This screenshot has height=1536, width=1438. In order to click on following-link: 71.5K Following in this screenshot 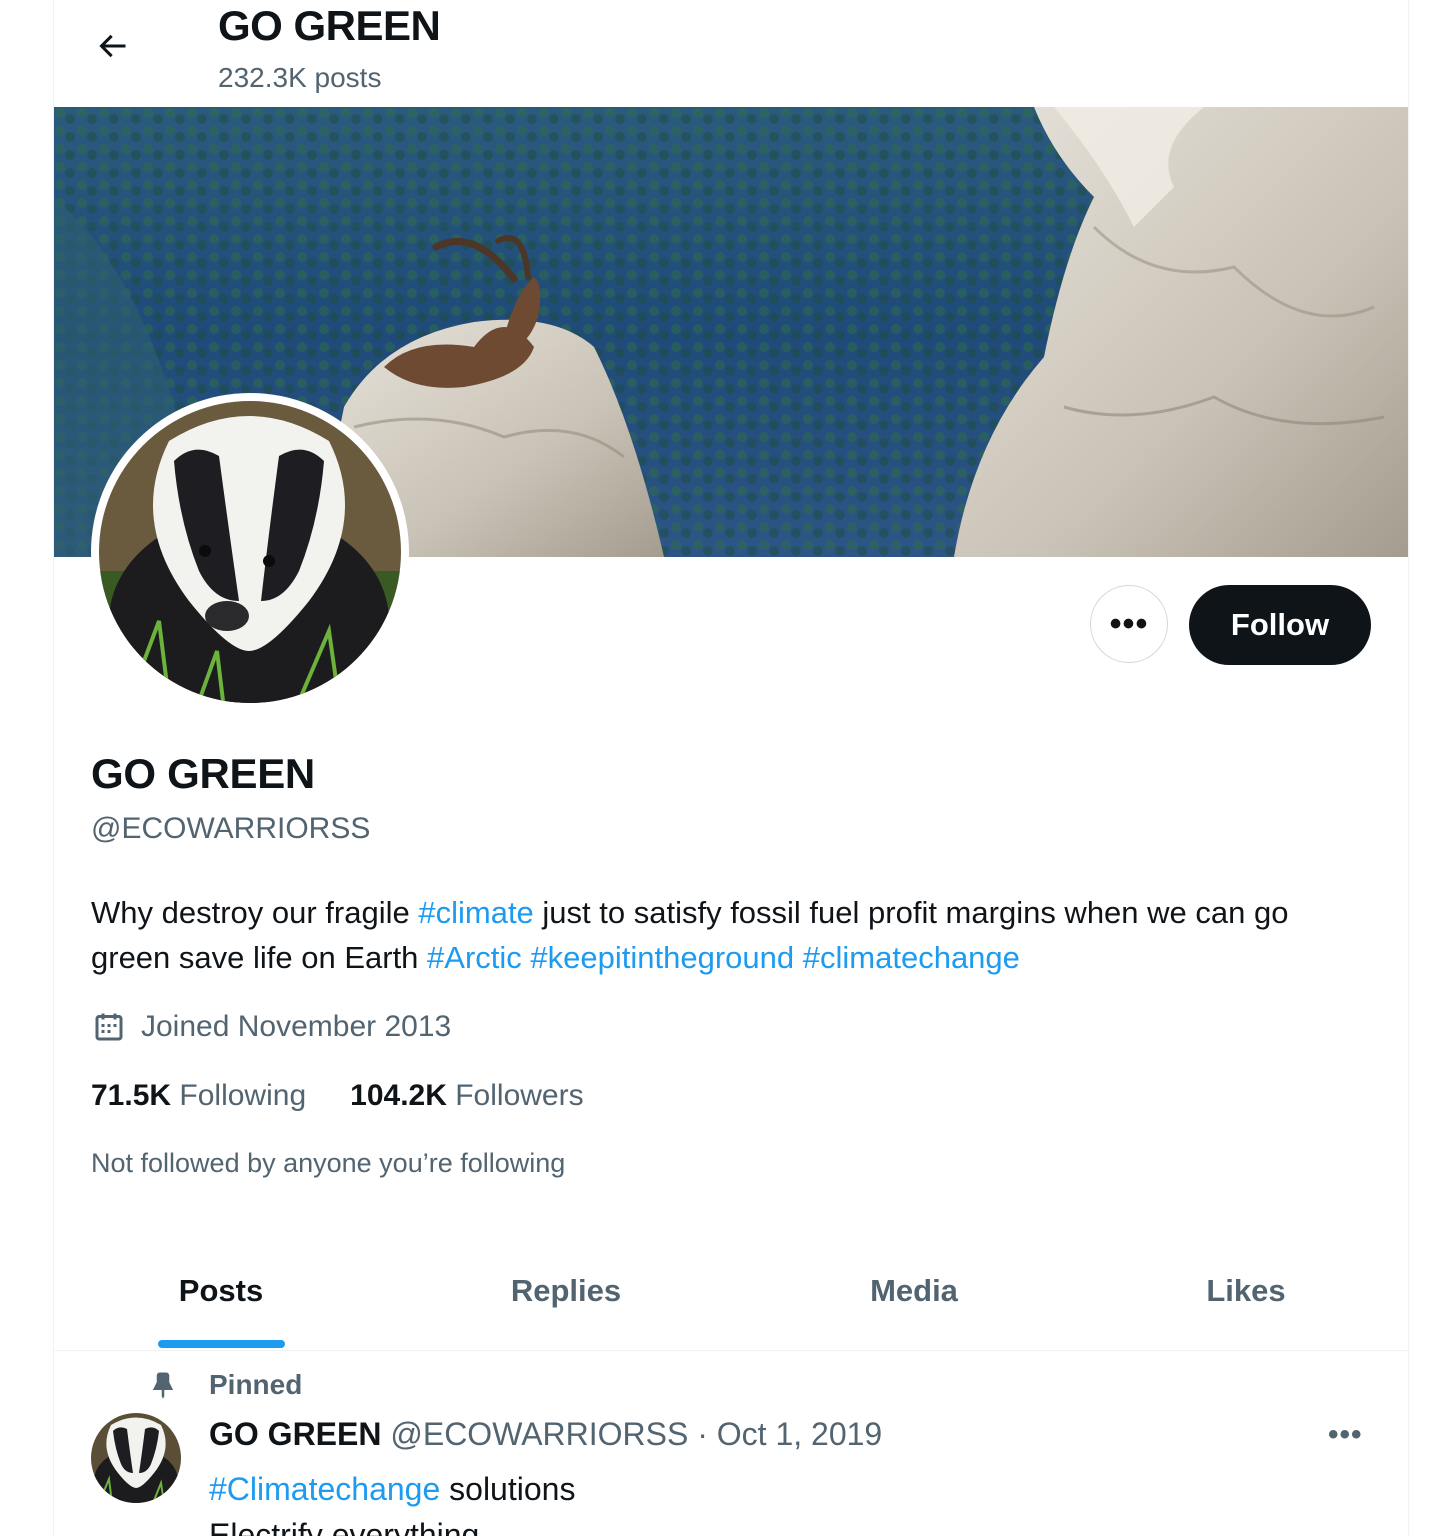, I will do `click(198, 1096)`.